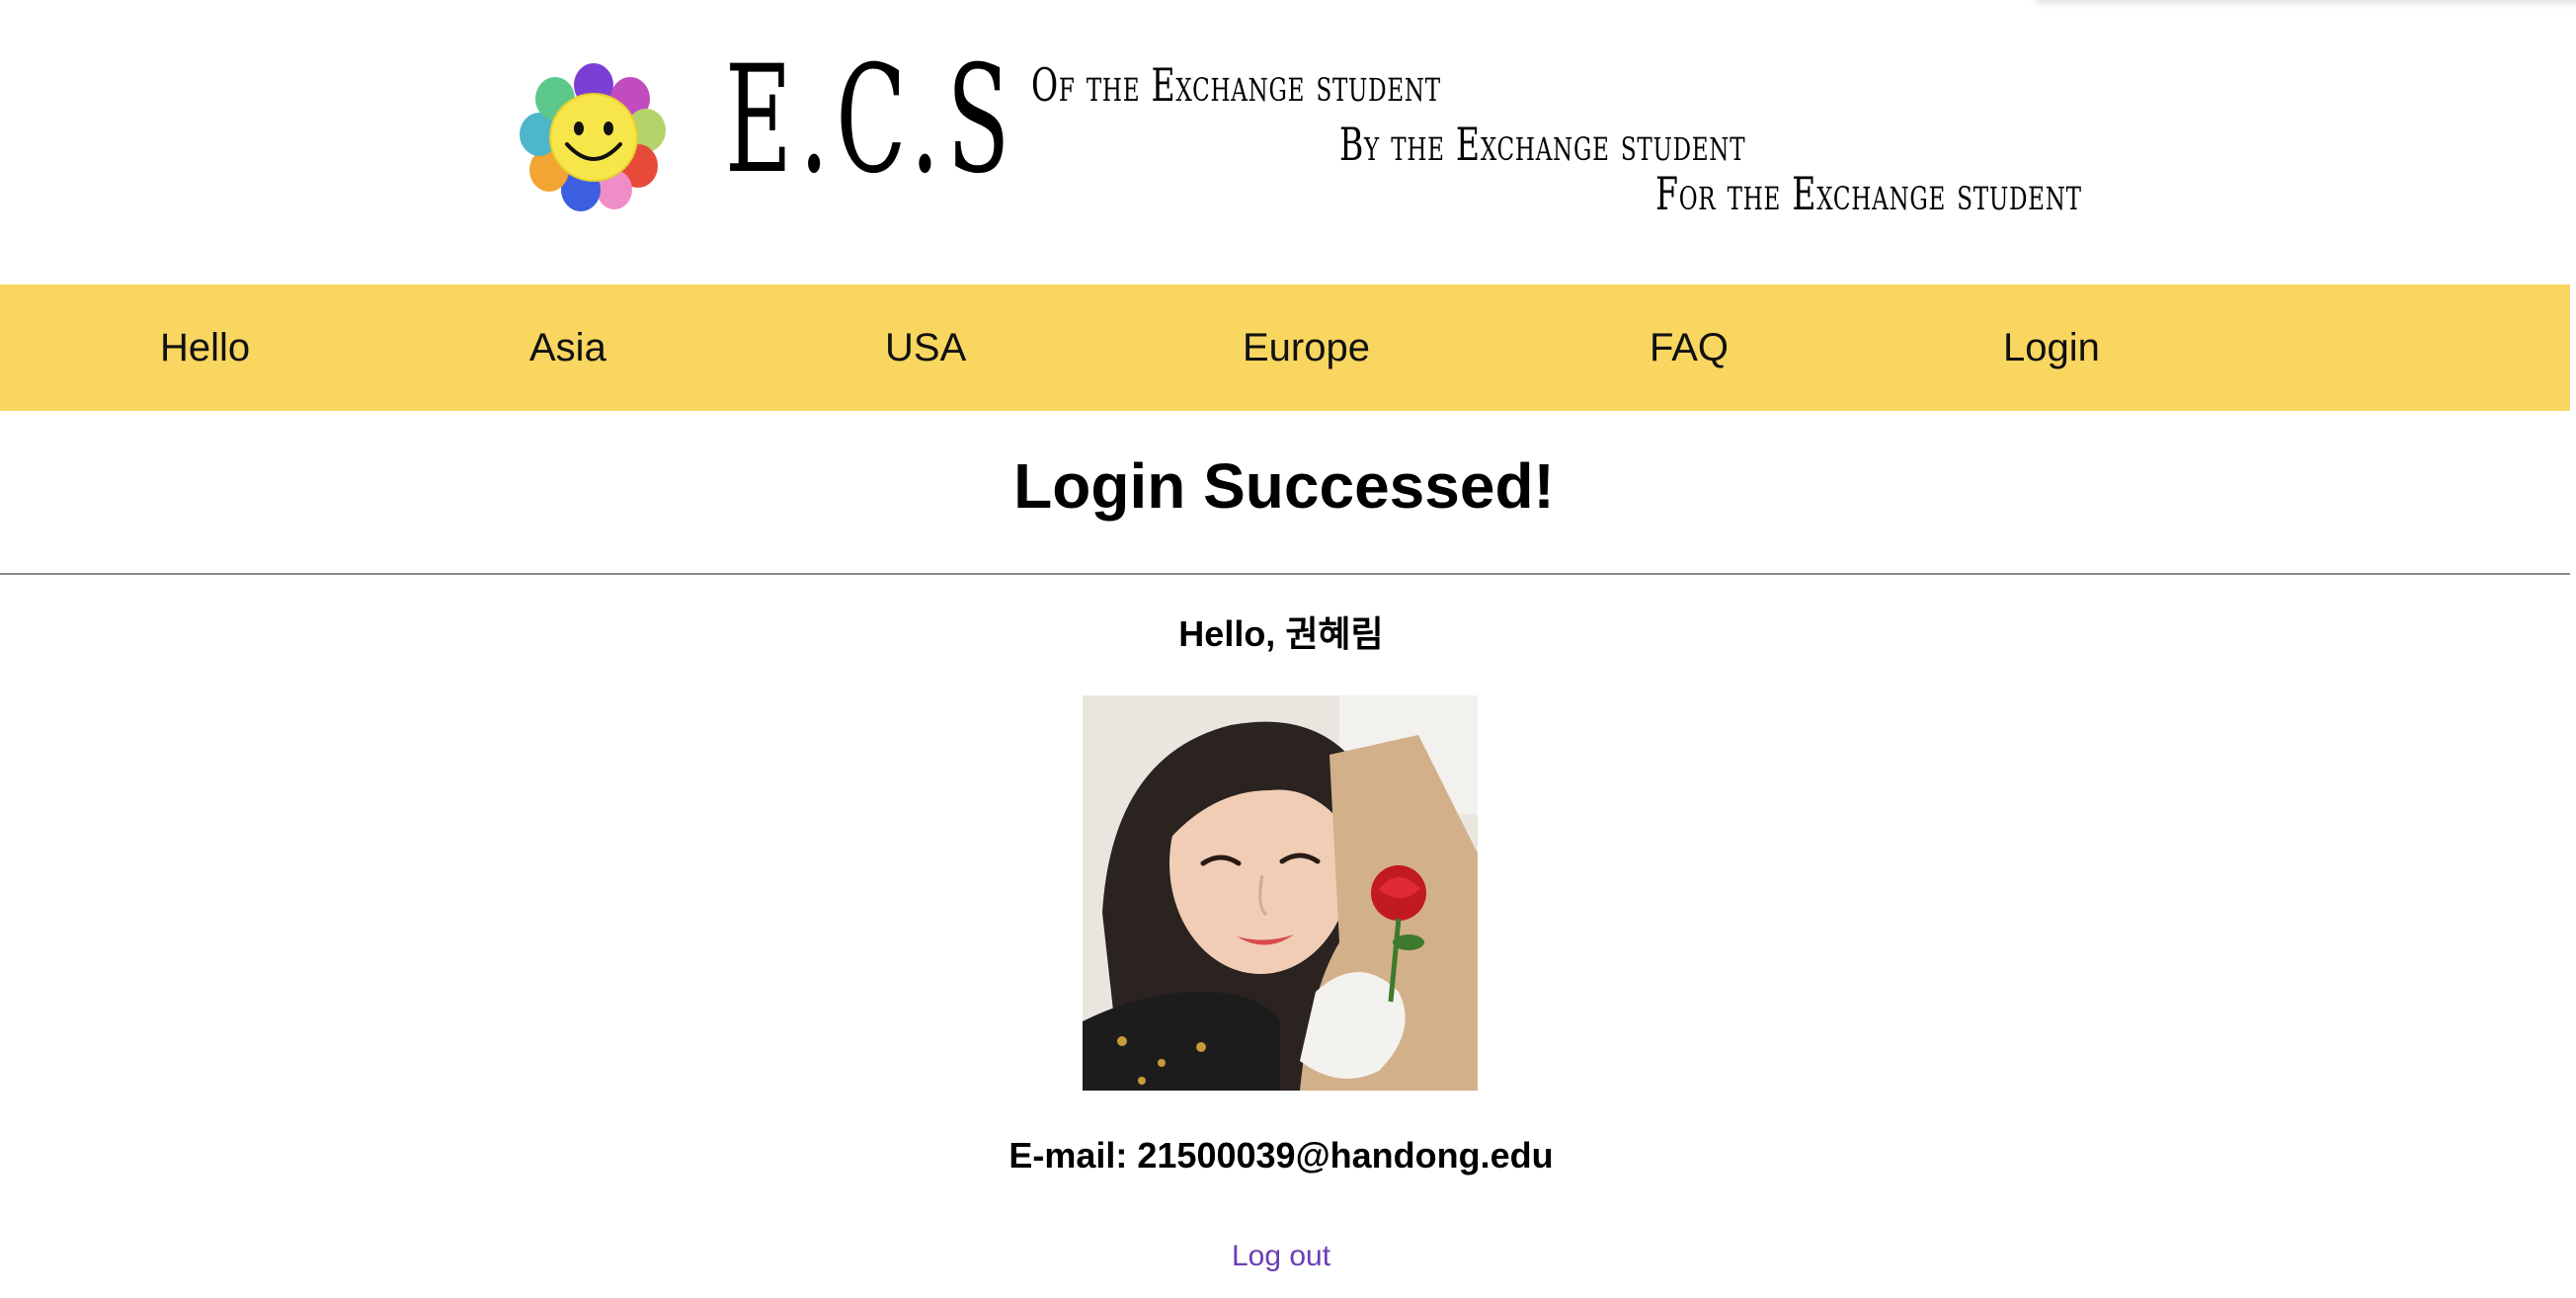 Image resolution: width=2576 pixels, height=1298 pixels. Describe the element at coordinates (1068, 1155) in the screenshot. I see `email-label: E-mail:` at that location.